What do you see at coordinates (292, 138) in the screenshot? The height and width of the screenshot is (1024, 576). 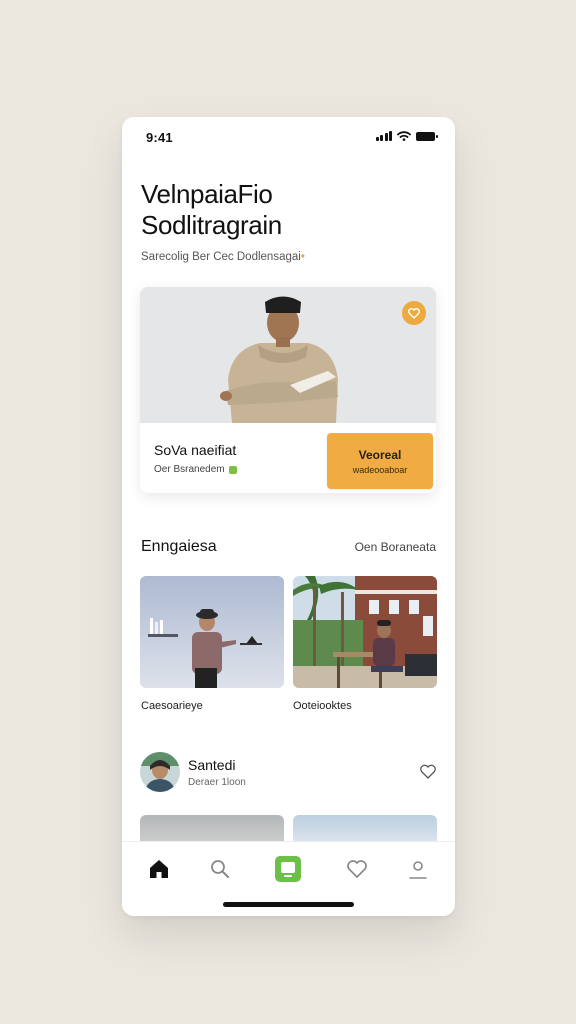 I see `status-bar: 9:41` at bounding box center [292, 138].